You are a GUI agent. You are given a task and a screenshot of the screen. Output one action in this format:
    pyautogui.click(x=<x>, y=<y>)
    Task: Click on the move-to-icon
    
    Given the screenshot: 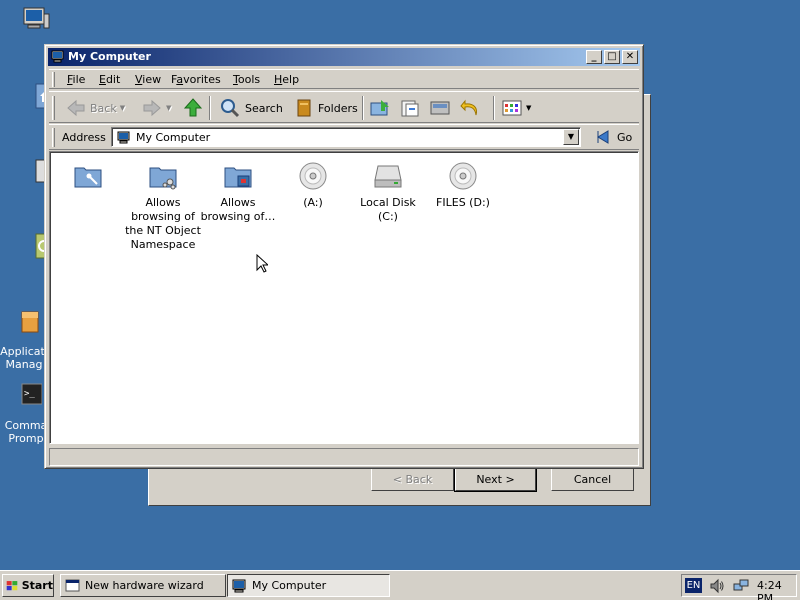 What is the action you would take?
    pyautogui.click(x=379, y=108)
    